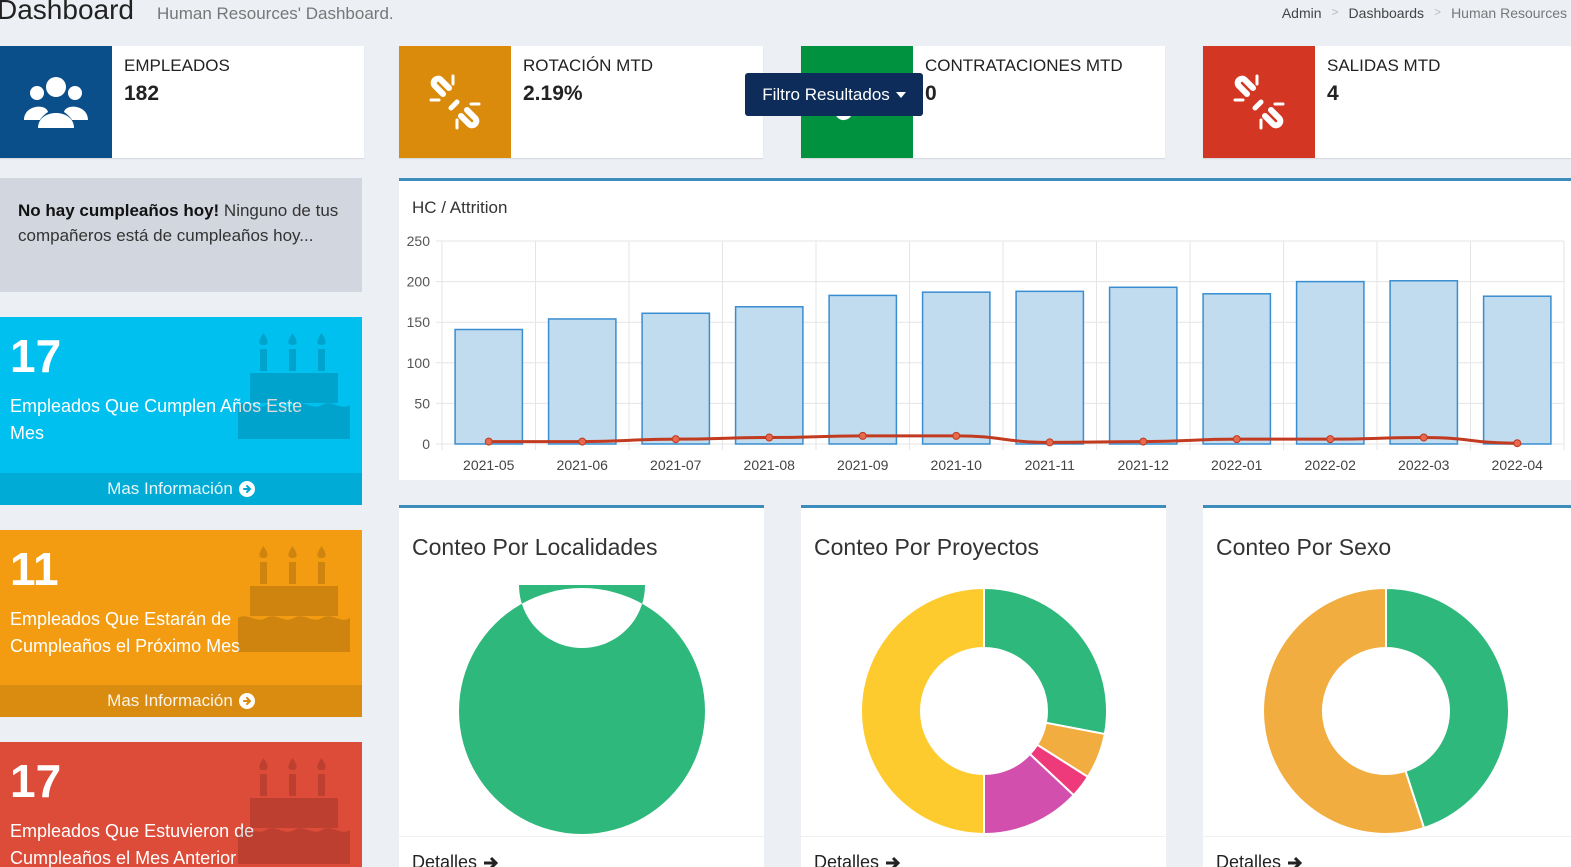 This screenshot has height=867, width=1571. I want to click on page-title: Dashboard, so click(67, 12).